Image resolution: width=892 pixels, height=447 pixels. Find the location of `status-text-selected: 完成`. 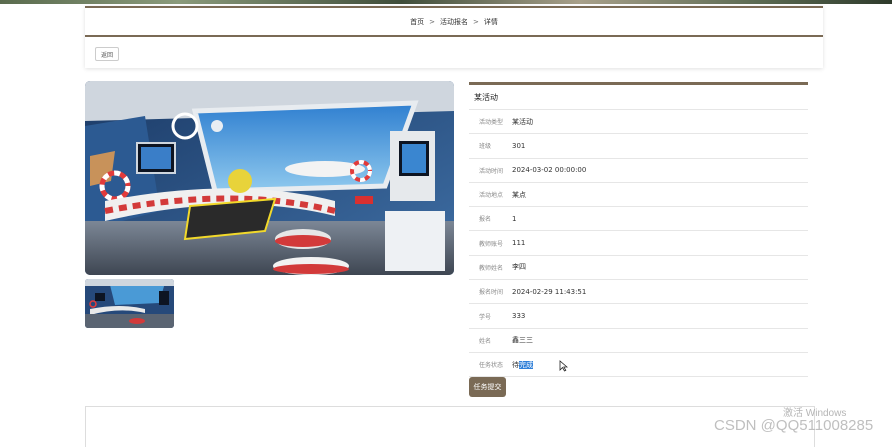

status-text-selected: 完成 is located at coordinates (526, 364).